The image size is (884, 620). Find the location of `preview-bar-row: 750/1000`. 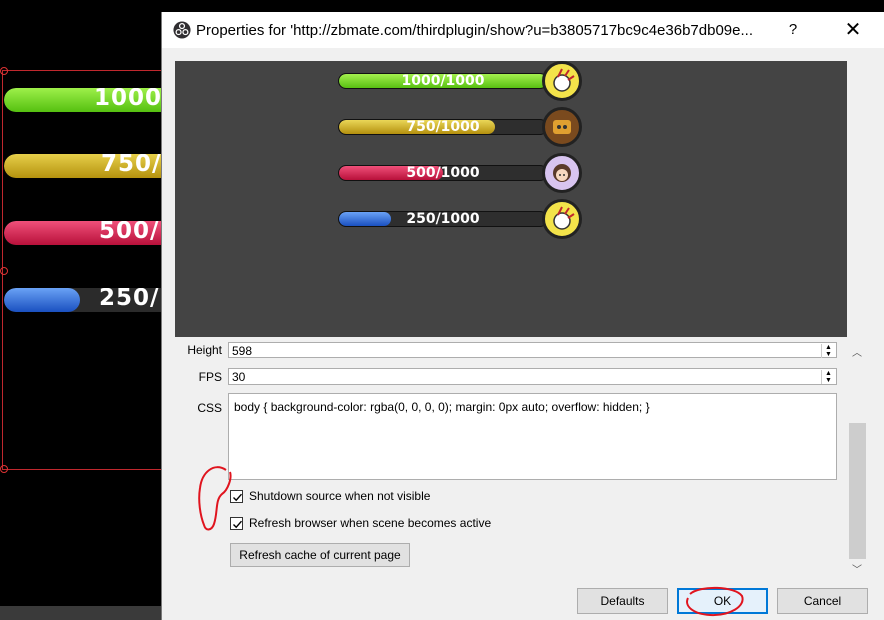

preview-bar-row: 750/1000 is located at coordinates (463, 128).